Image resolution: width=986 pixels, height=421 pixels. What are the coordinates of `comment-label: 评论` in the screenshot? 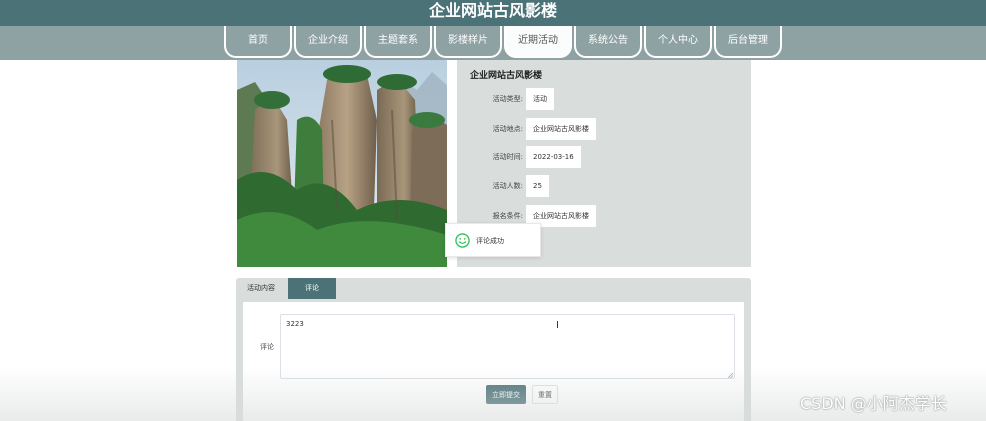 It's located at (267, 347).